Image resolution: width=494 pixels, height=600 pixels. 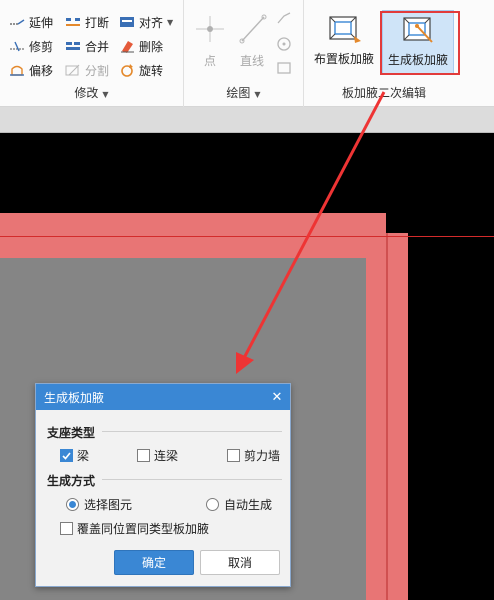 I want to click on offset-icon, so click(x=17, y=70).